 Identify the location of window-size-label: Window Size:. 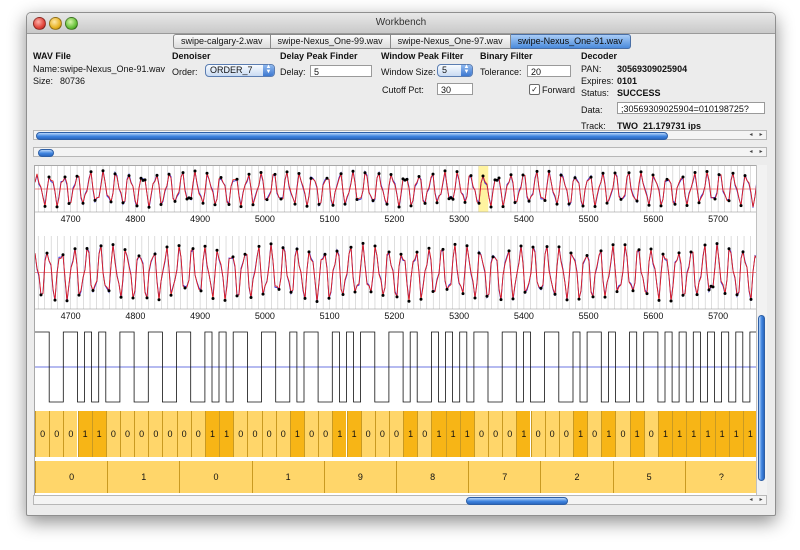
(408, 72).